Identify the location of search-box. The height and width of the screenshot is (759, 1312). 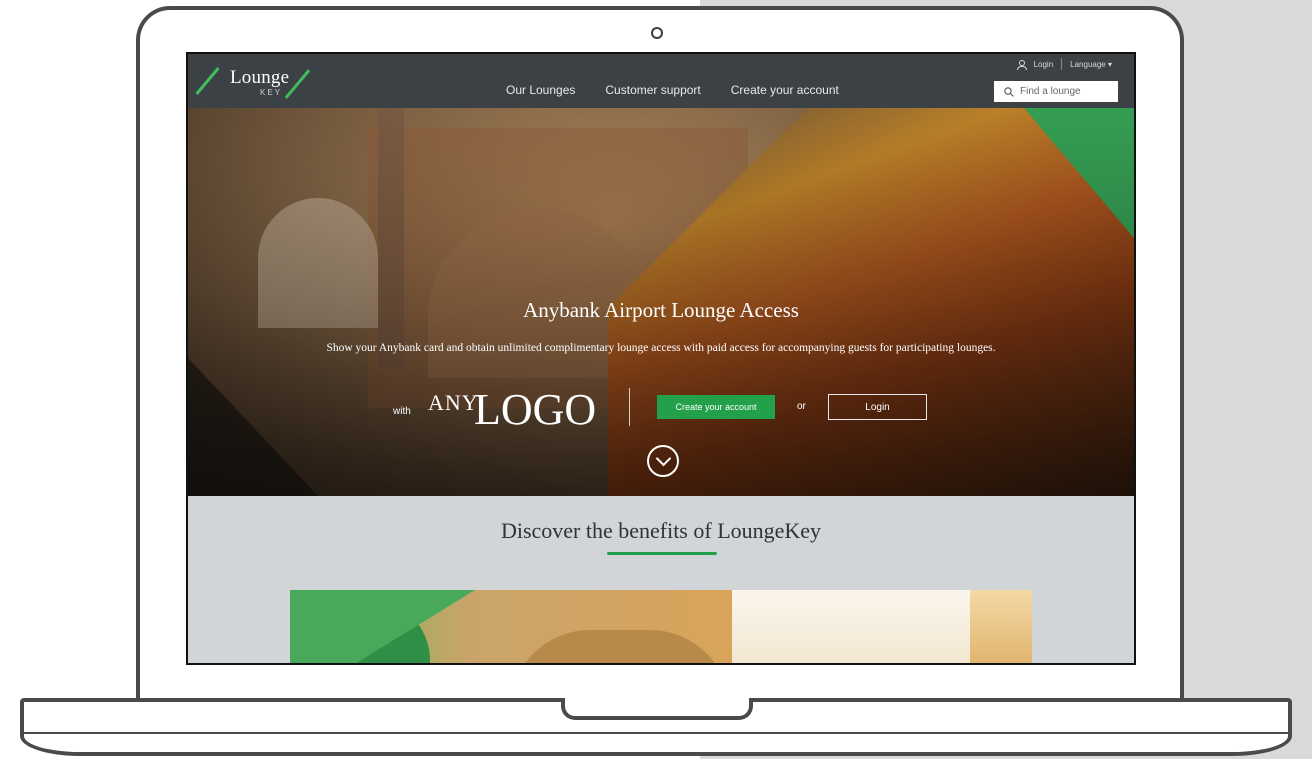
(1056, 91).